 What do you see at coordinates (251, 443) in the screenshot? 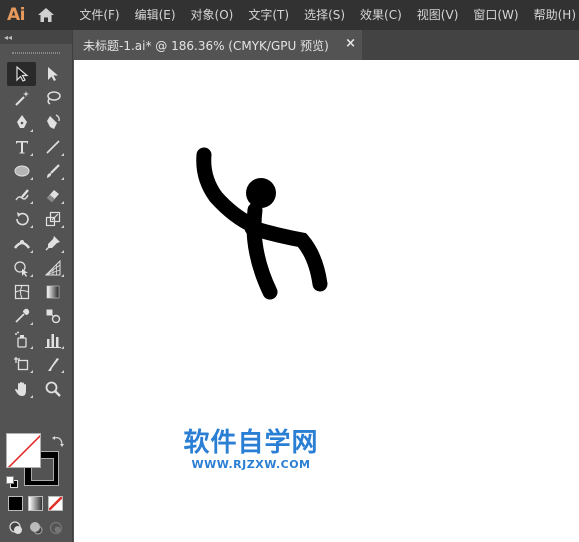
I see `watermark-title: 软件自学网` at bounding box center [251, 443].